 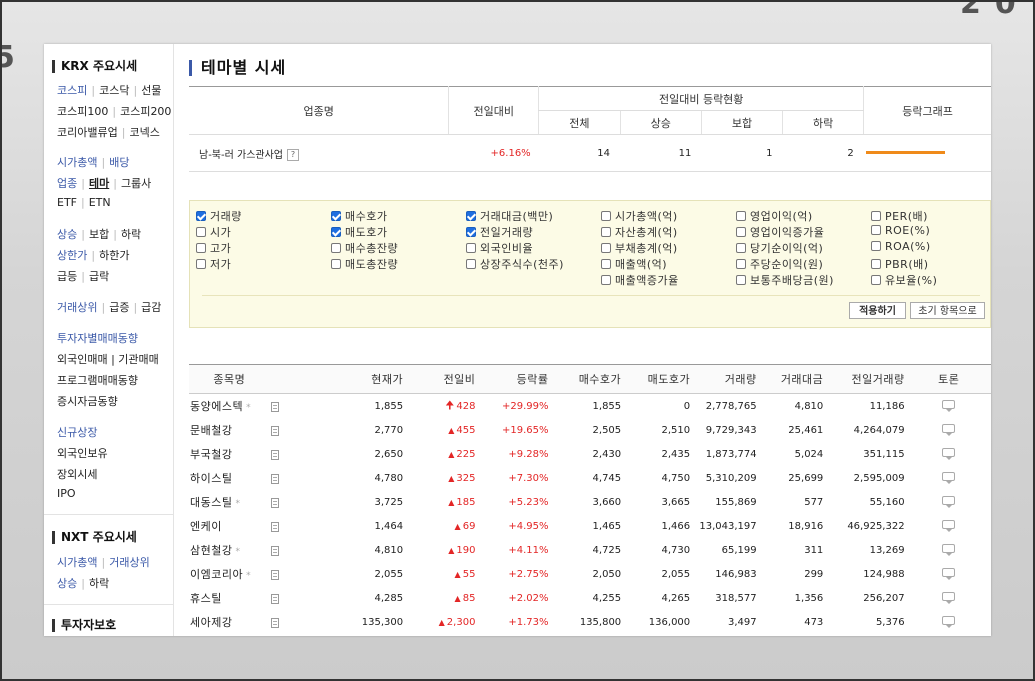 I want to click on sidebar-item-kospi200: 코스피200, so click(x=145, y=111).